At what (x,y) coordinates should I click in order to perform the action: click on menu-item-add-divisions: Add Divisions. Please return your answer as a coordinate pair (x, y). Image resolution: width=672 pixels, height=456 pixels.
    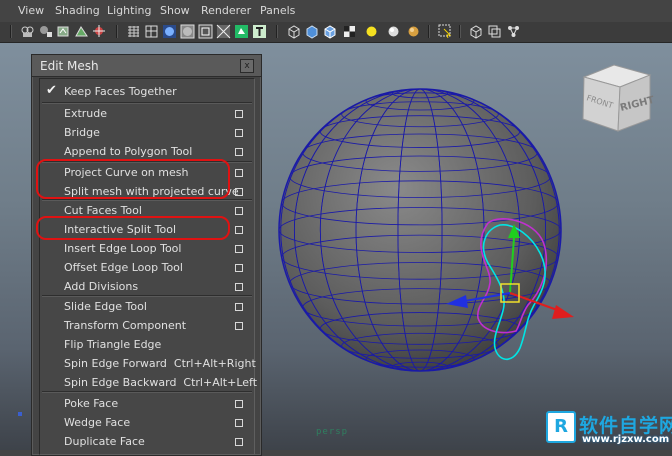
    Looking at the image, I should click on (147, 286).